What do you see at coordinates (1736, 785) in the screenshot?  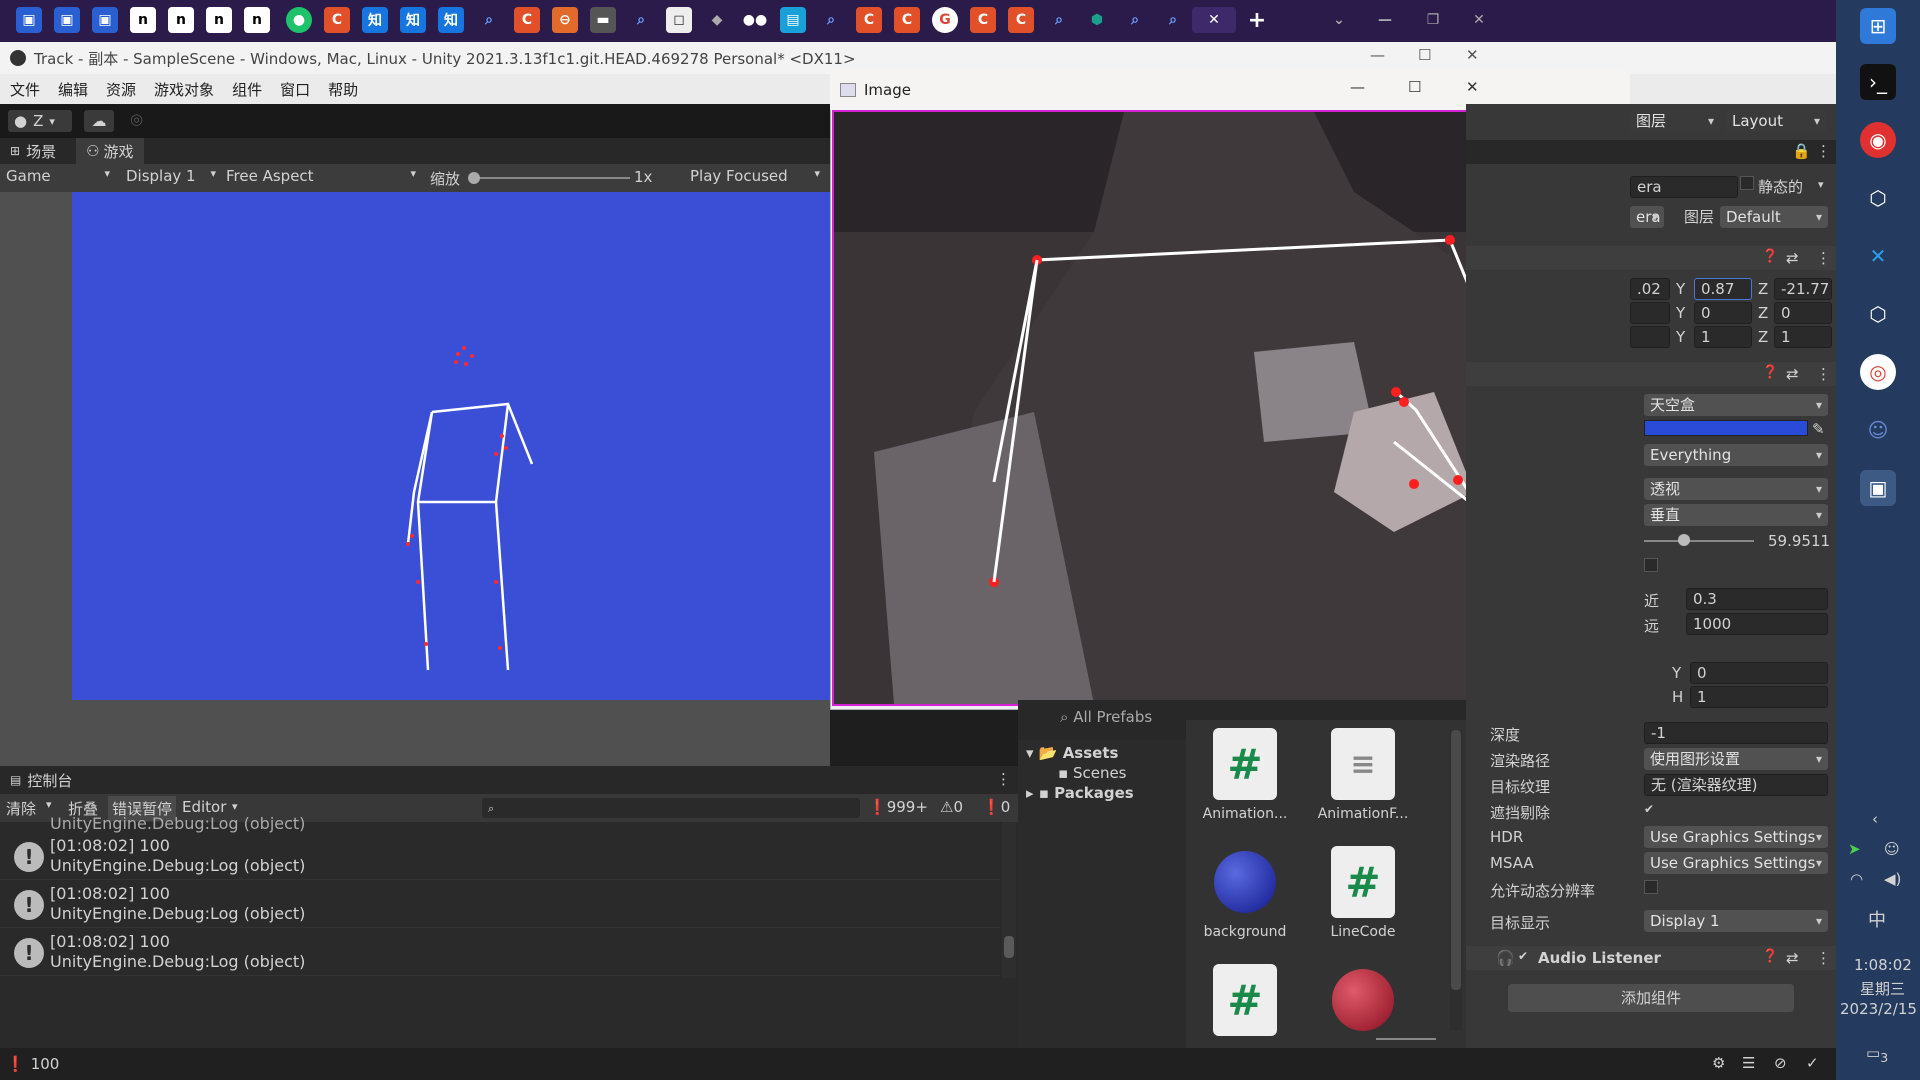 I see `target-texture-field: 无 (渲染器纹理)` at bounding box center [1736, 785].